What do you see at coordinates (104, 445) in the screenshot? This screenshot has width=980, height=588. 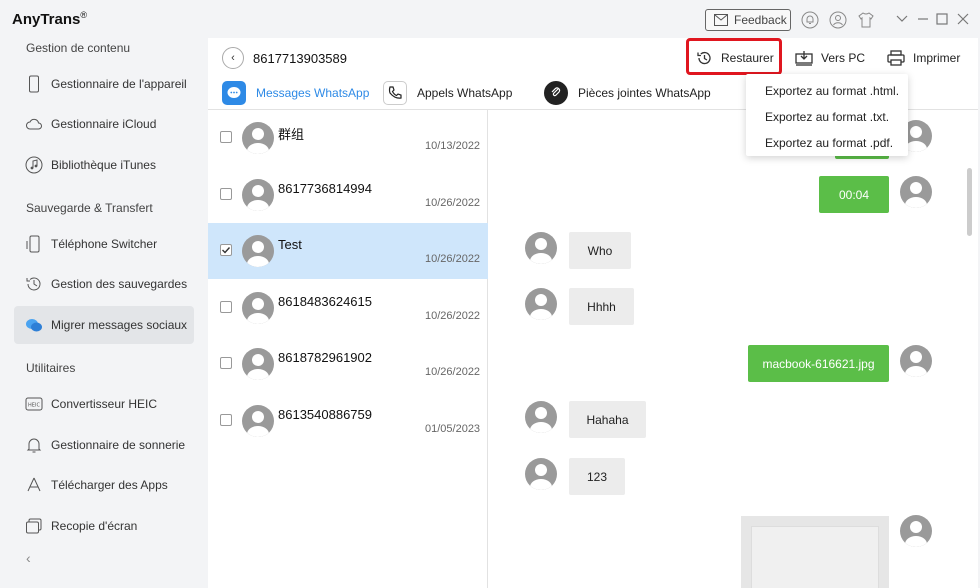 I see `sidebar-item-ringtone: Gestionnaire de sonnerie` at bounding box center [104, 445].